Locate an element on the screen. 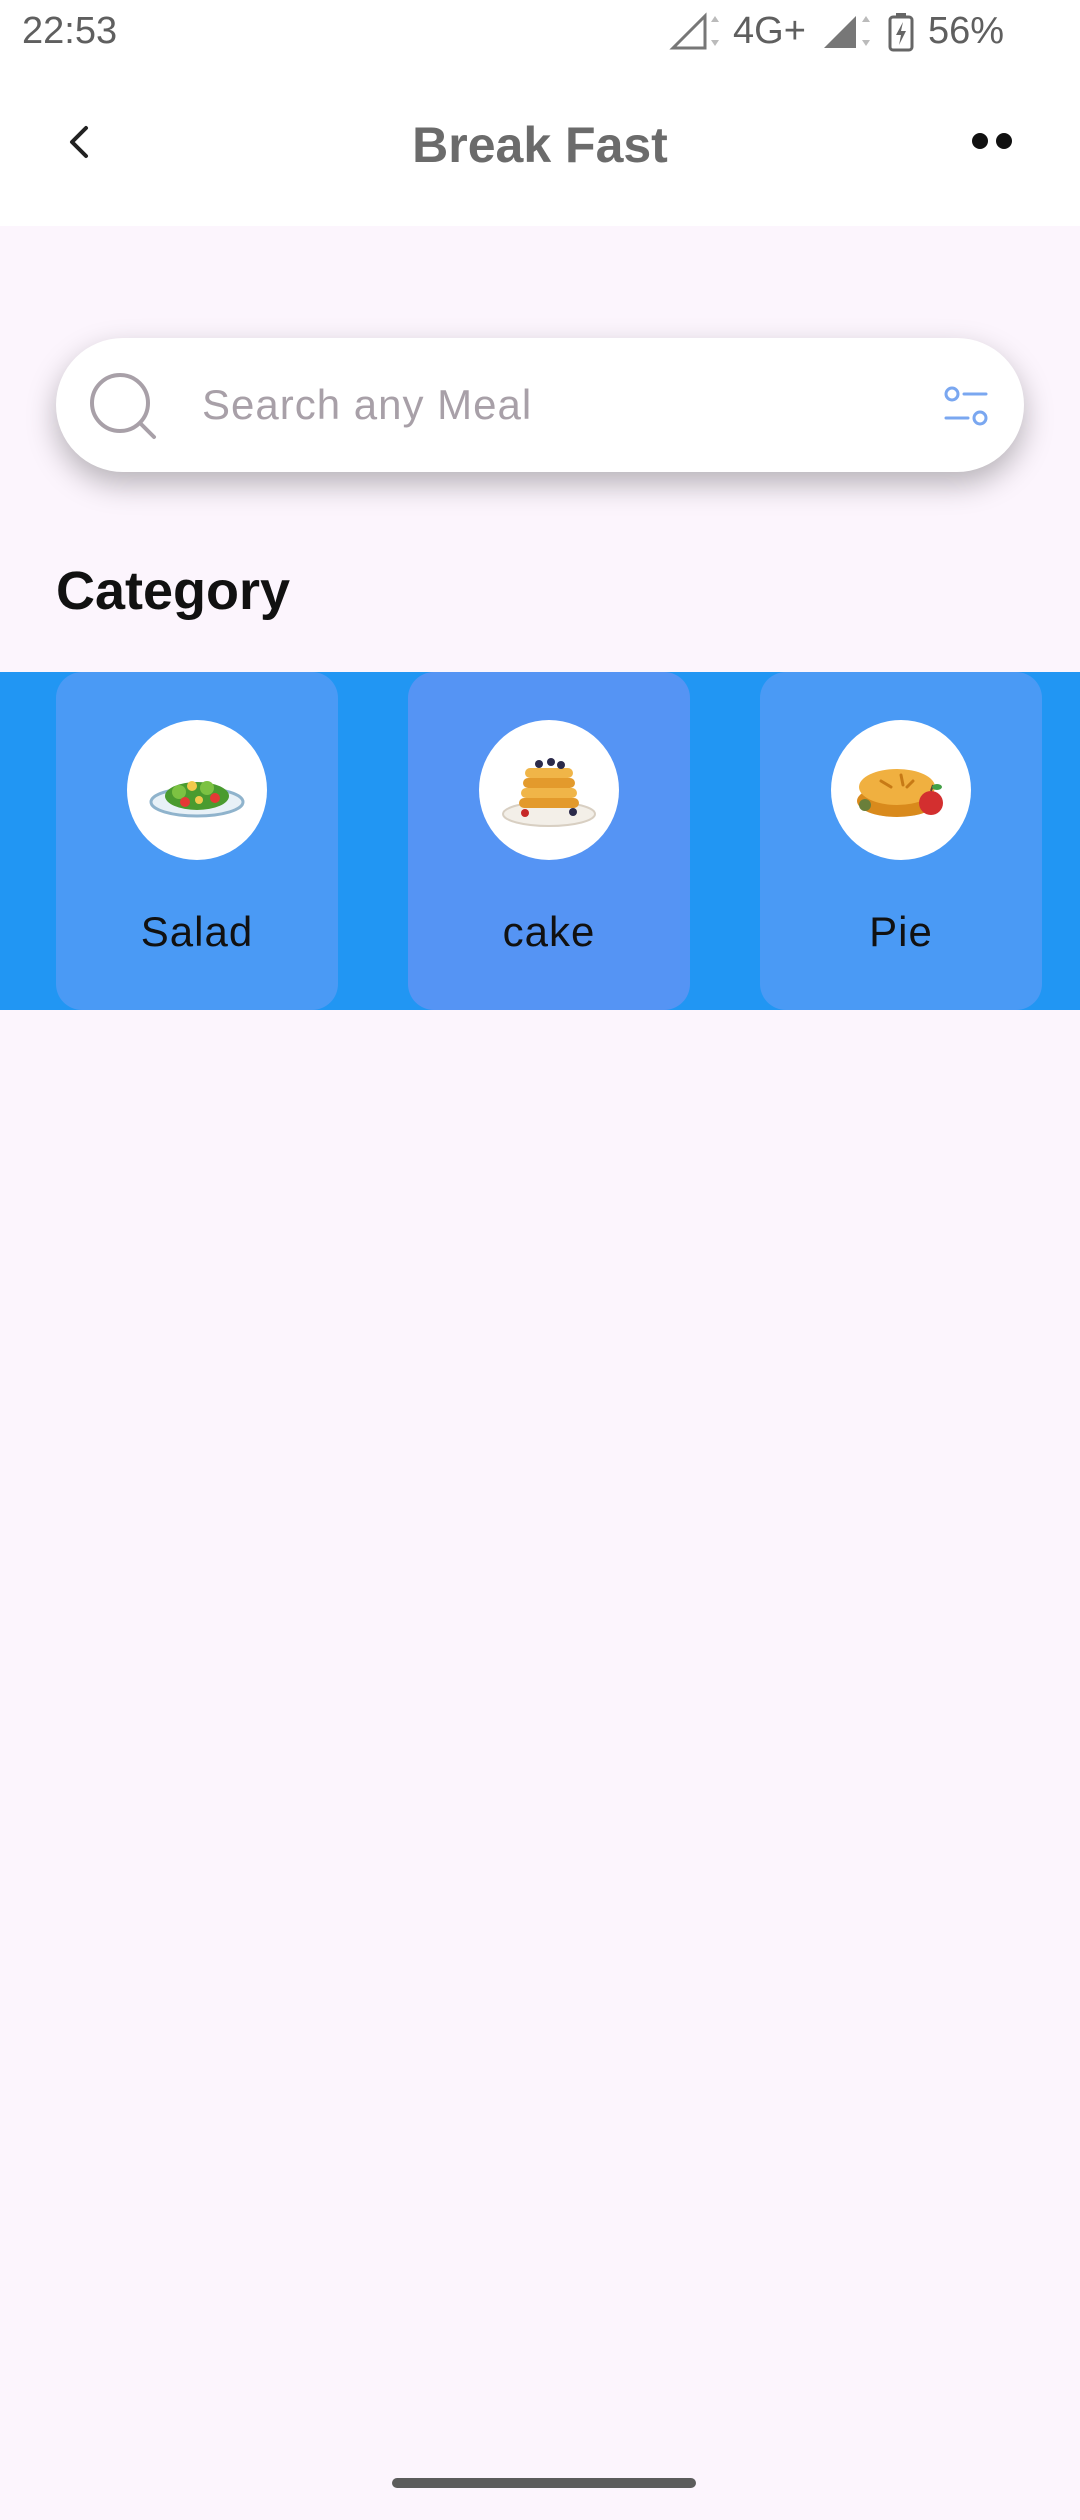 This screenshot has height=2520, width=1080. search-icon is located at coordinates (125, 408).